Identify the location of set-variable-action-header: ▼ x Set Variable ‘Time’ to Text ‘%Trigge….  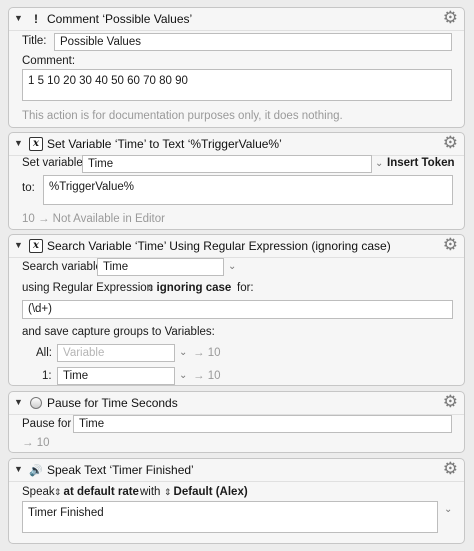
(236, 144).